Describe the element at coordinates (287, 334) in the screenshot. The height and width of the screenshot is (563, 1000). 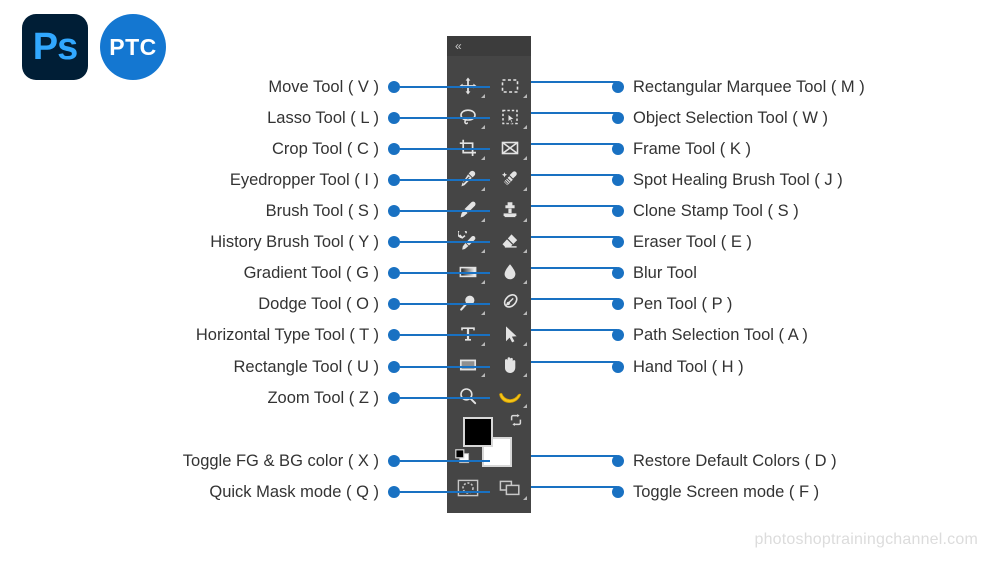
I see `callout-label: Horizontal Type Tool ( T )` at that location.